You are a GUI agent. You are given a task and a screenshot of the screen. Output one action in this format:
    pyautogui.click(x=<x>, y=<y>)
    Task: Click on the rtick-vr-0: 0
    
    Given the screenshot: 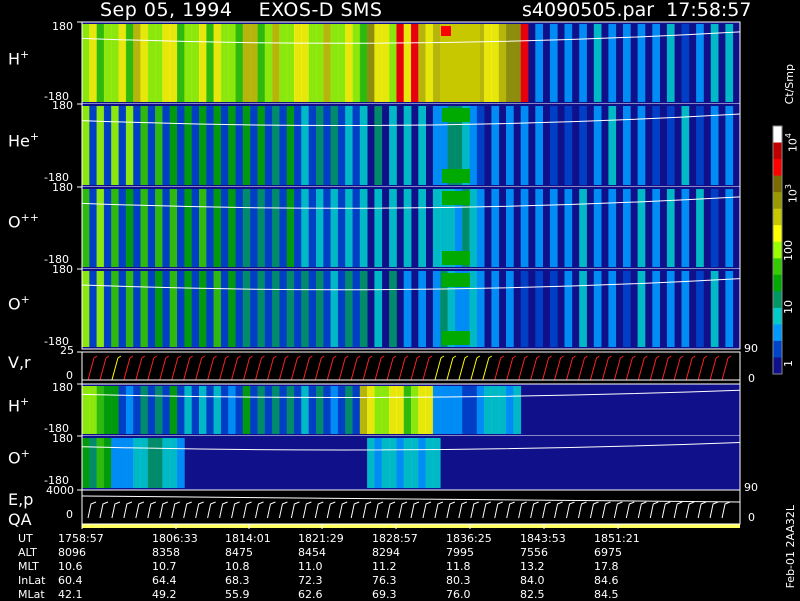 What is the action you would take?
    pyautogui.click(x=751, y=378)
    